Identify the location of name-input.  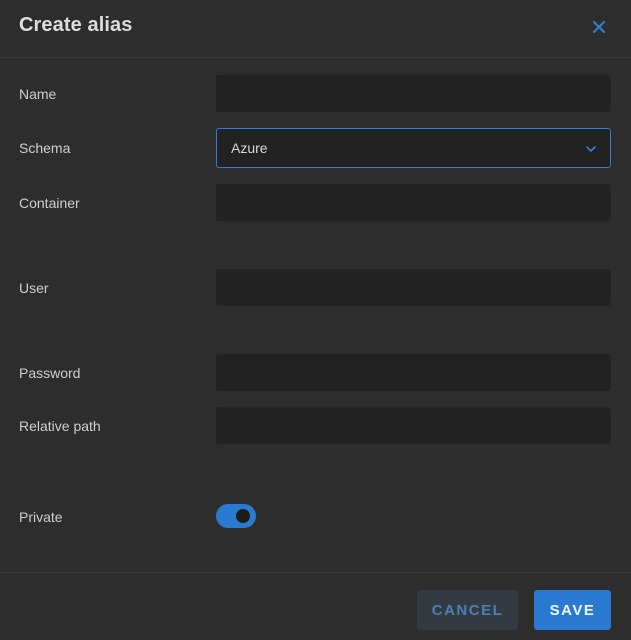
(413, 93).